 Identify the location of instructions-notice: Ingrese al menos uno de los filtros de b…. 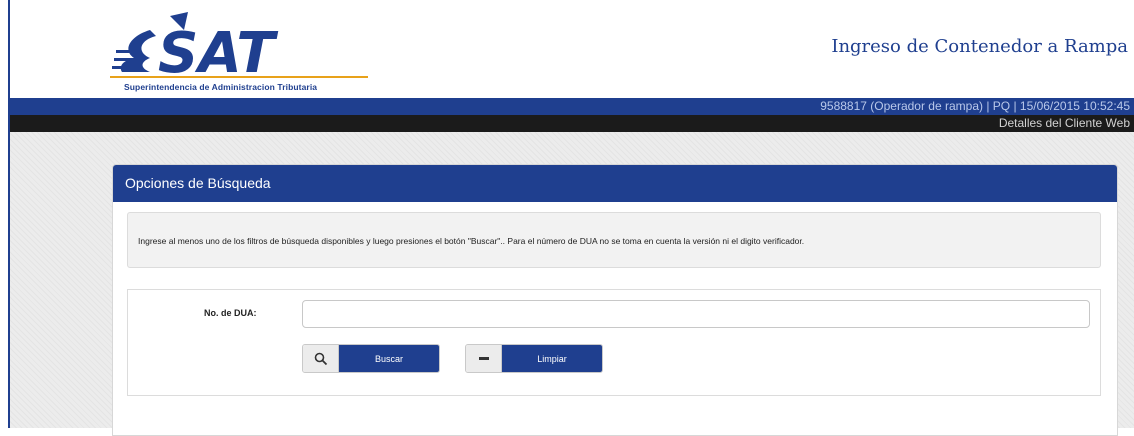
(614, 240).